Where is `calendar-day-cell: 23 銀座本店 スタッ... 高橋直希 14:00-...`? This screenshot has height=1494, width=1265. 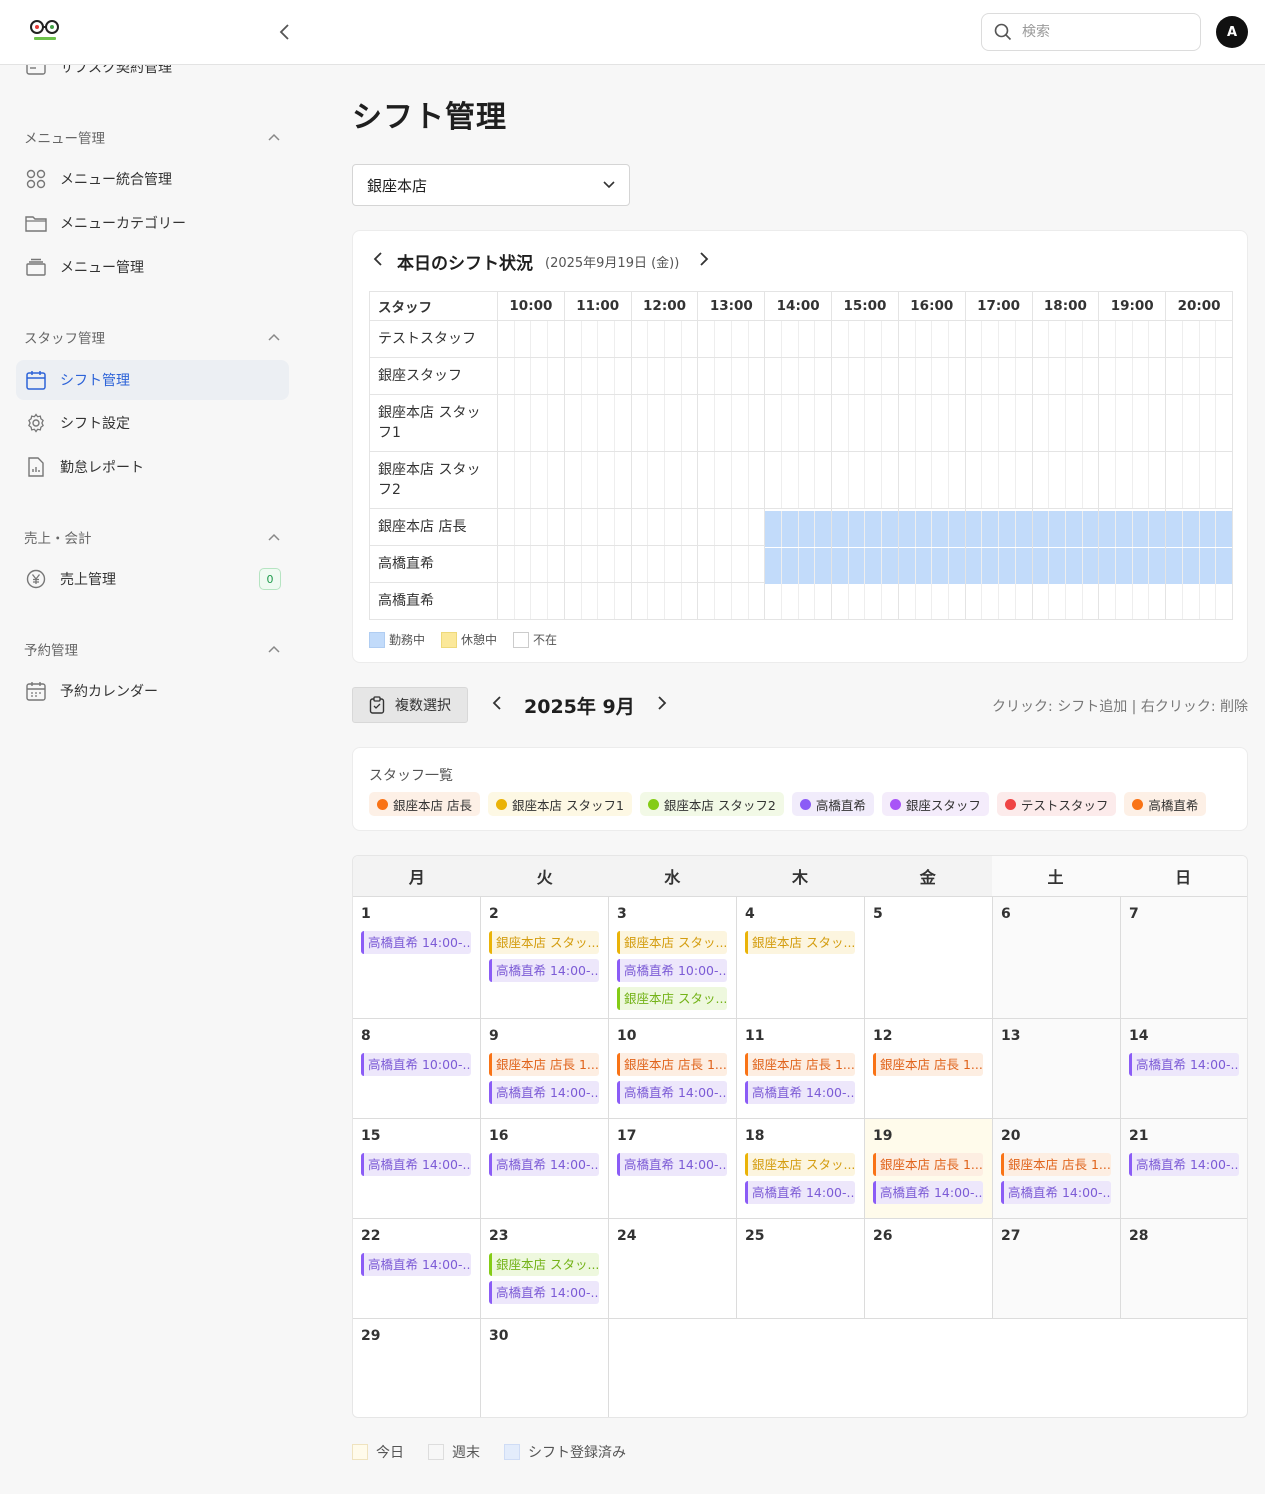 calendar-day-cell: 23 銀座本店 スタッ... 高橋直希 14:00-... is located at coordinates (545, 1269).